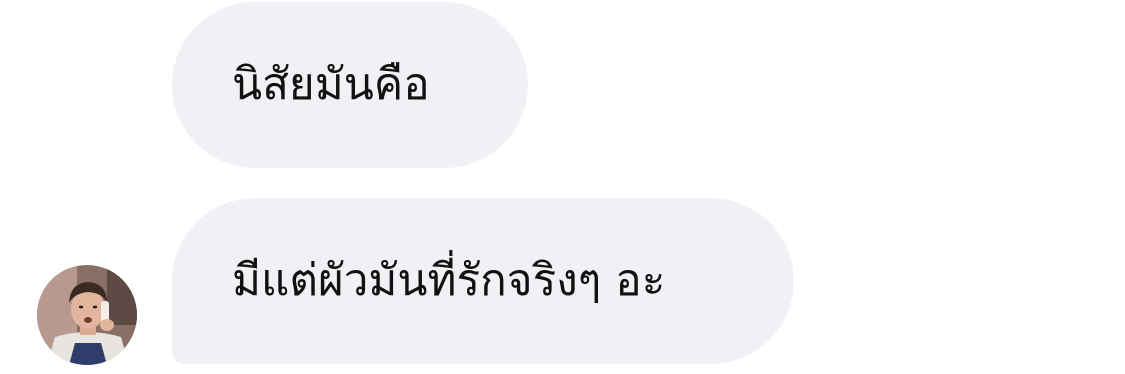 The height and width of the screenshot is (374, 1125). Describe the element at coordinates (331, 84) in the screenshot. I see `message-text: นิสัยมันคือ` at that location.